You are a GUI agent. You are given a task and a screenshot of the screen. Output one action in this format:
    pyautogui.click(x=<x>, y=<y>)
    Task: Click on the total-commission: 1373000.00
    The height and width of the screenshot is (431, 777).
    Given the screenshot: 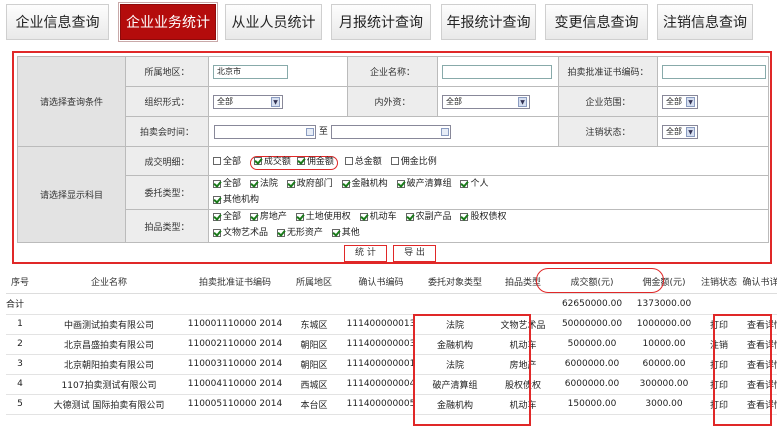 What is the action you would take?
    pyautogui.click(x=664, y=304)
    